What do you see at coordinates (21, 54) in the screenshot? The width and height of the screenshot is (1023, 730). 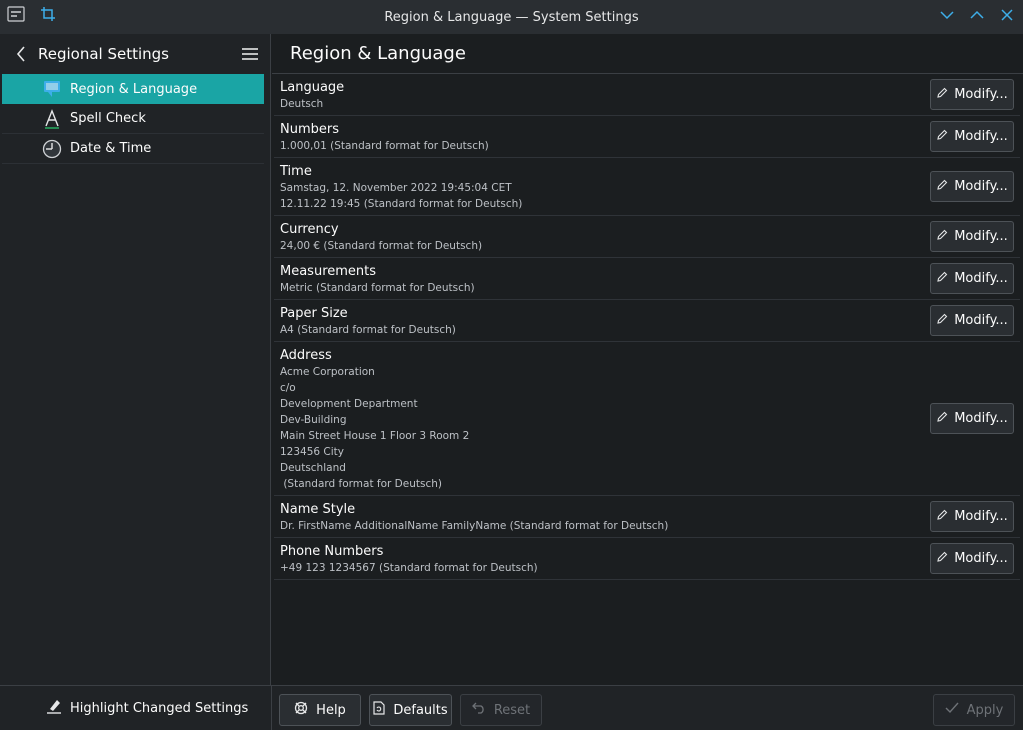 I see `back-arrow-icon` at bounding box center [21, 54].